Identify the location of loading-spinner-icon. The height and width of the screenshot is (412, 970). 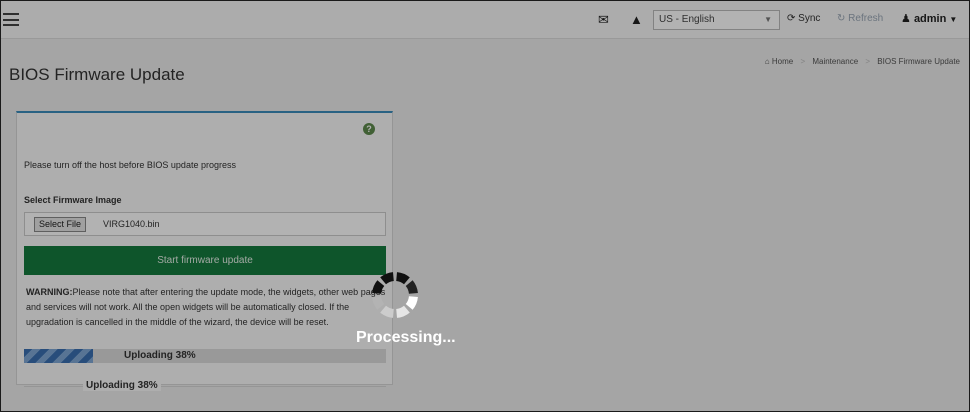
(395, 295).